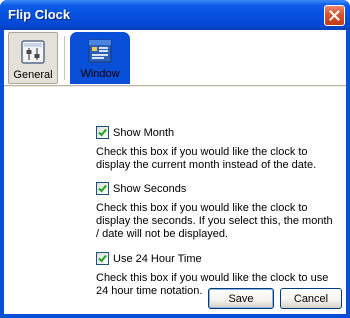 The width and height of the screenshot is (350, 318). What do you see at coordinates (143, 133) in the screenshot?
I see `show-month-label: Show Month` at bounding box center [143, 133].